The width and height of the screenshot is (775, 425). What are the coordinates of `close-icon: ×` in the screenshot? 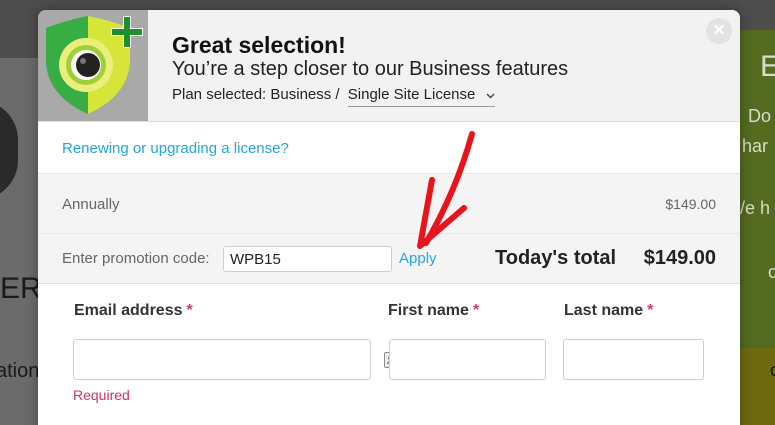 It's located at (719, 31).